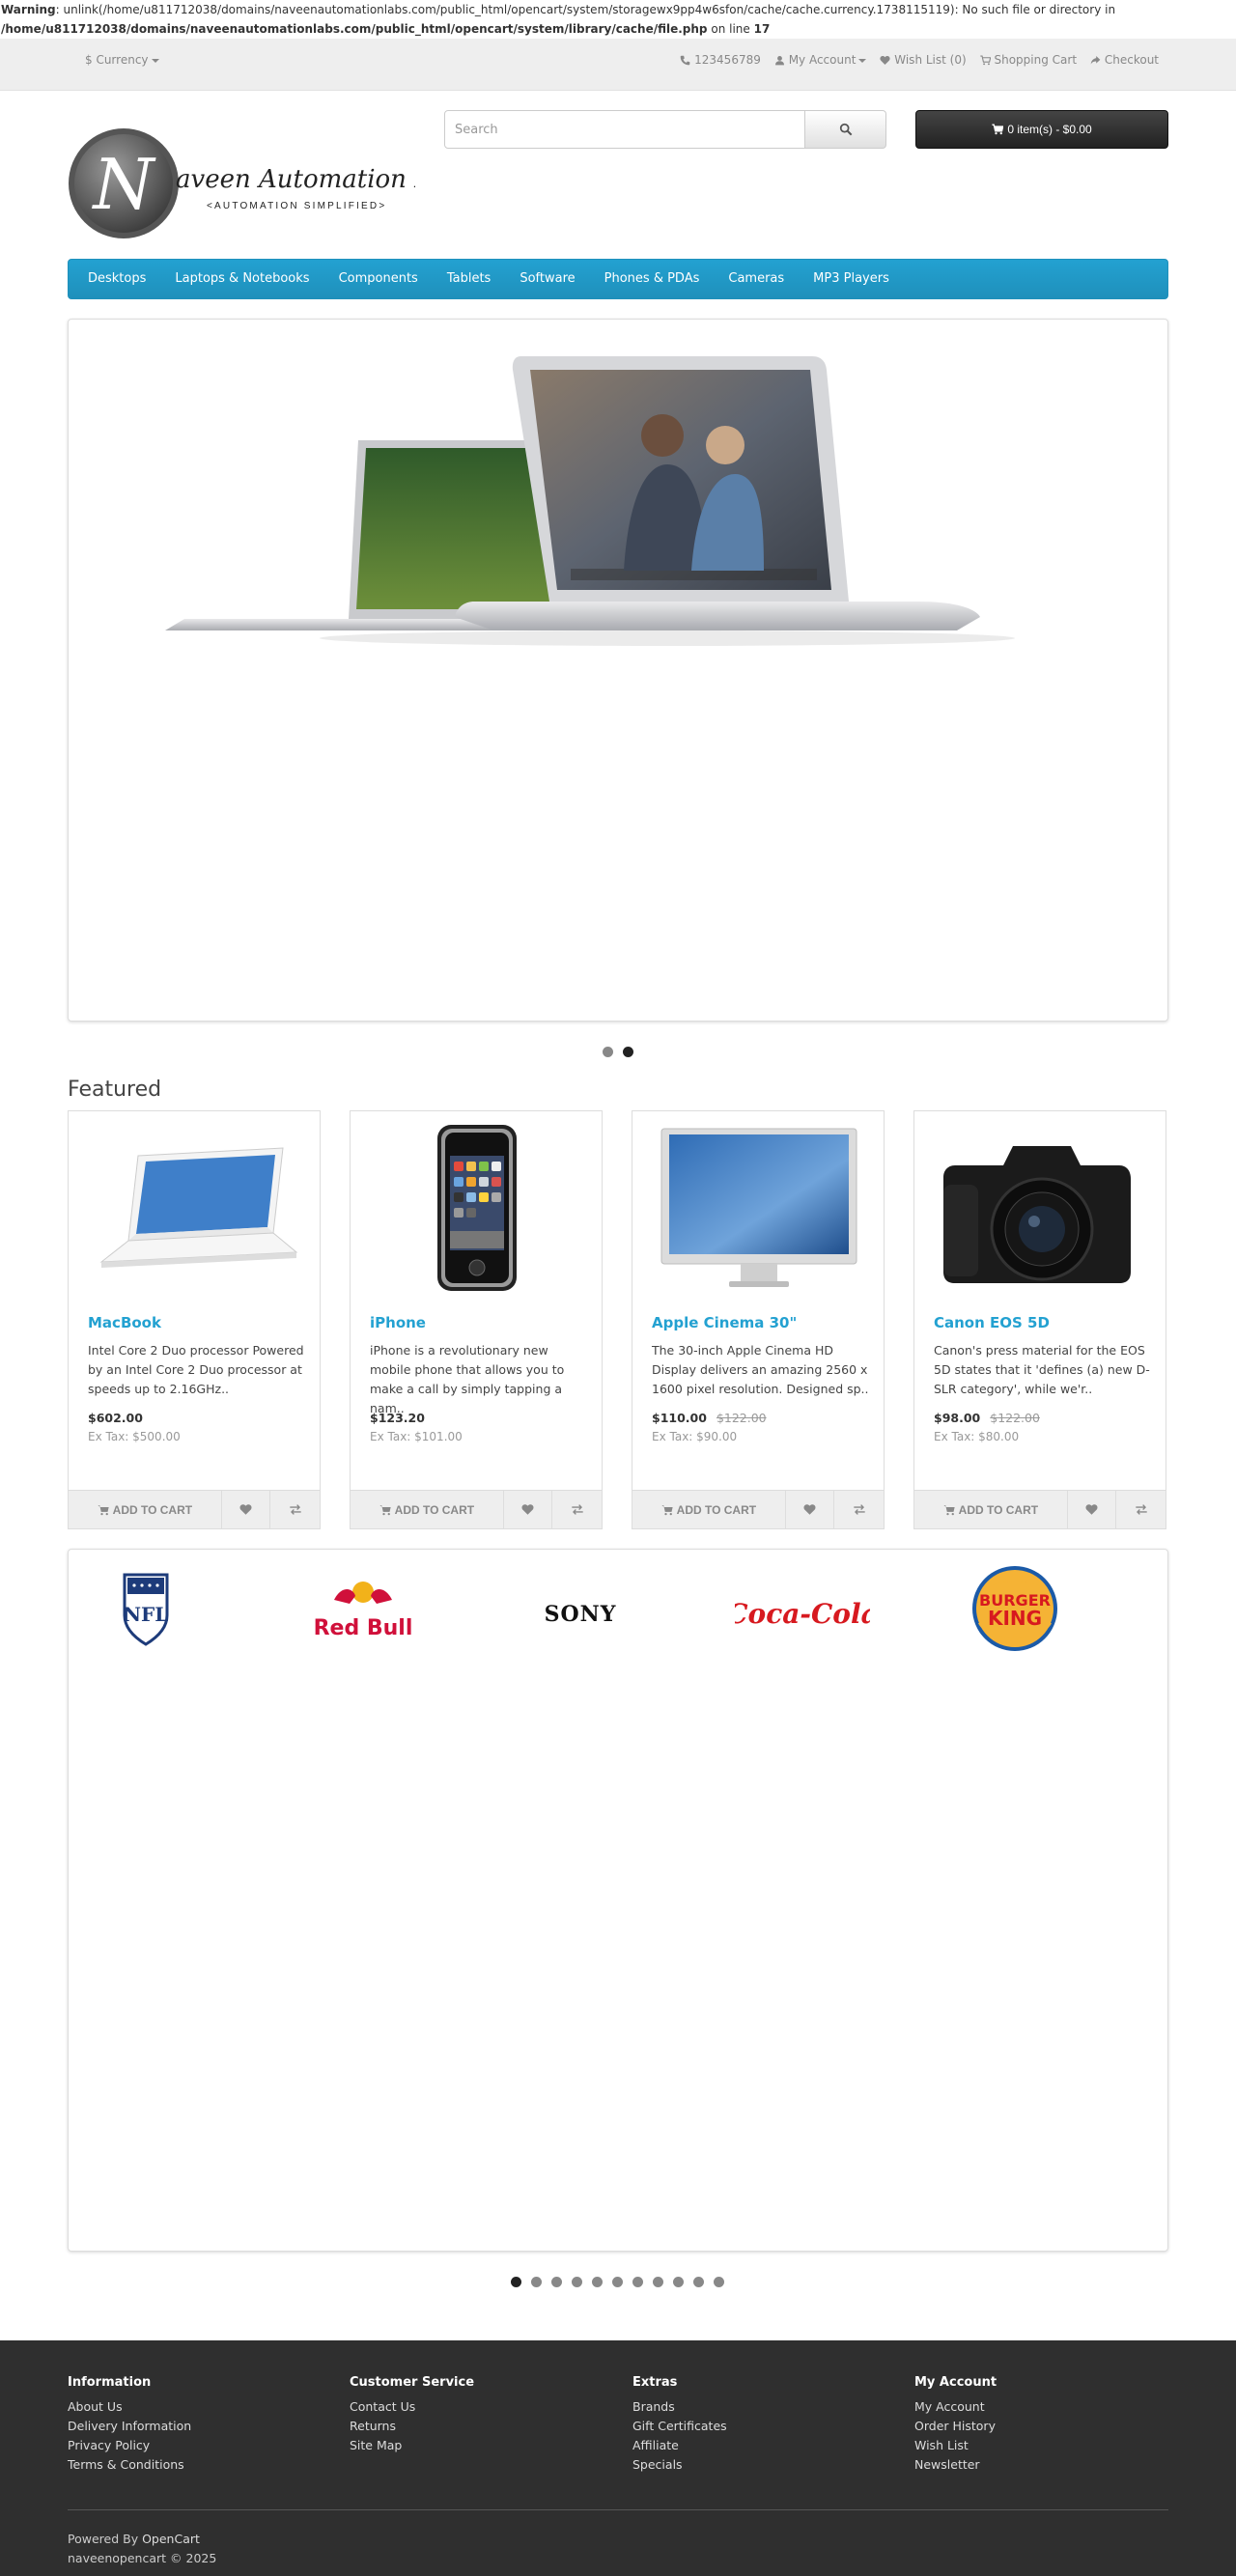 This screenshot has width=1236, height=2576. I want to click on exchange-icon, so click(577, 1510).